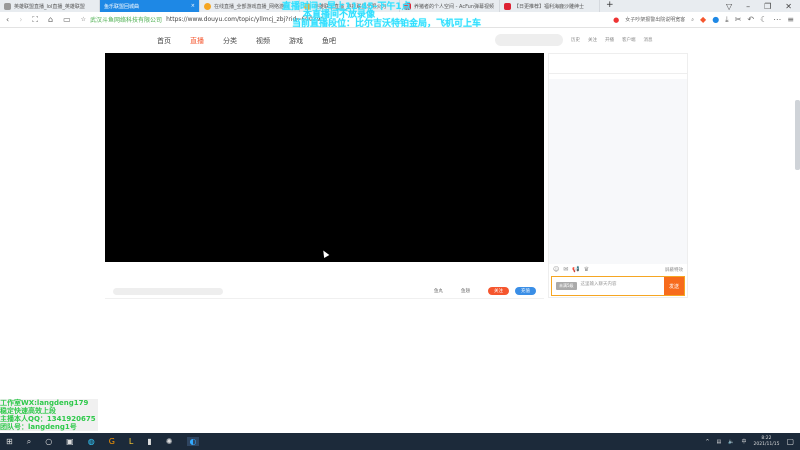 The height and width of the screenshot is (450, 800). Describe the element at coordinates (616, 20) in the screenshot. I see `search-engine-icon: ●` at that location.